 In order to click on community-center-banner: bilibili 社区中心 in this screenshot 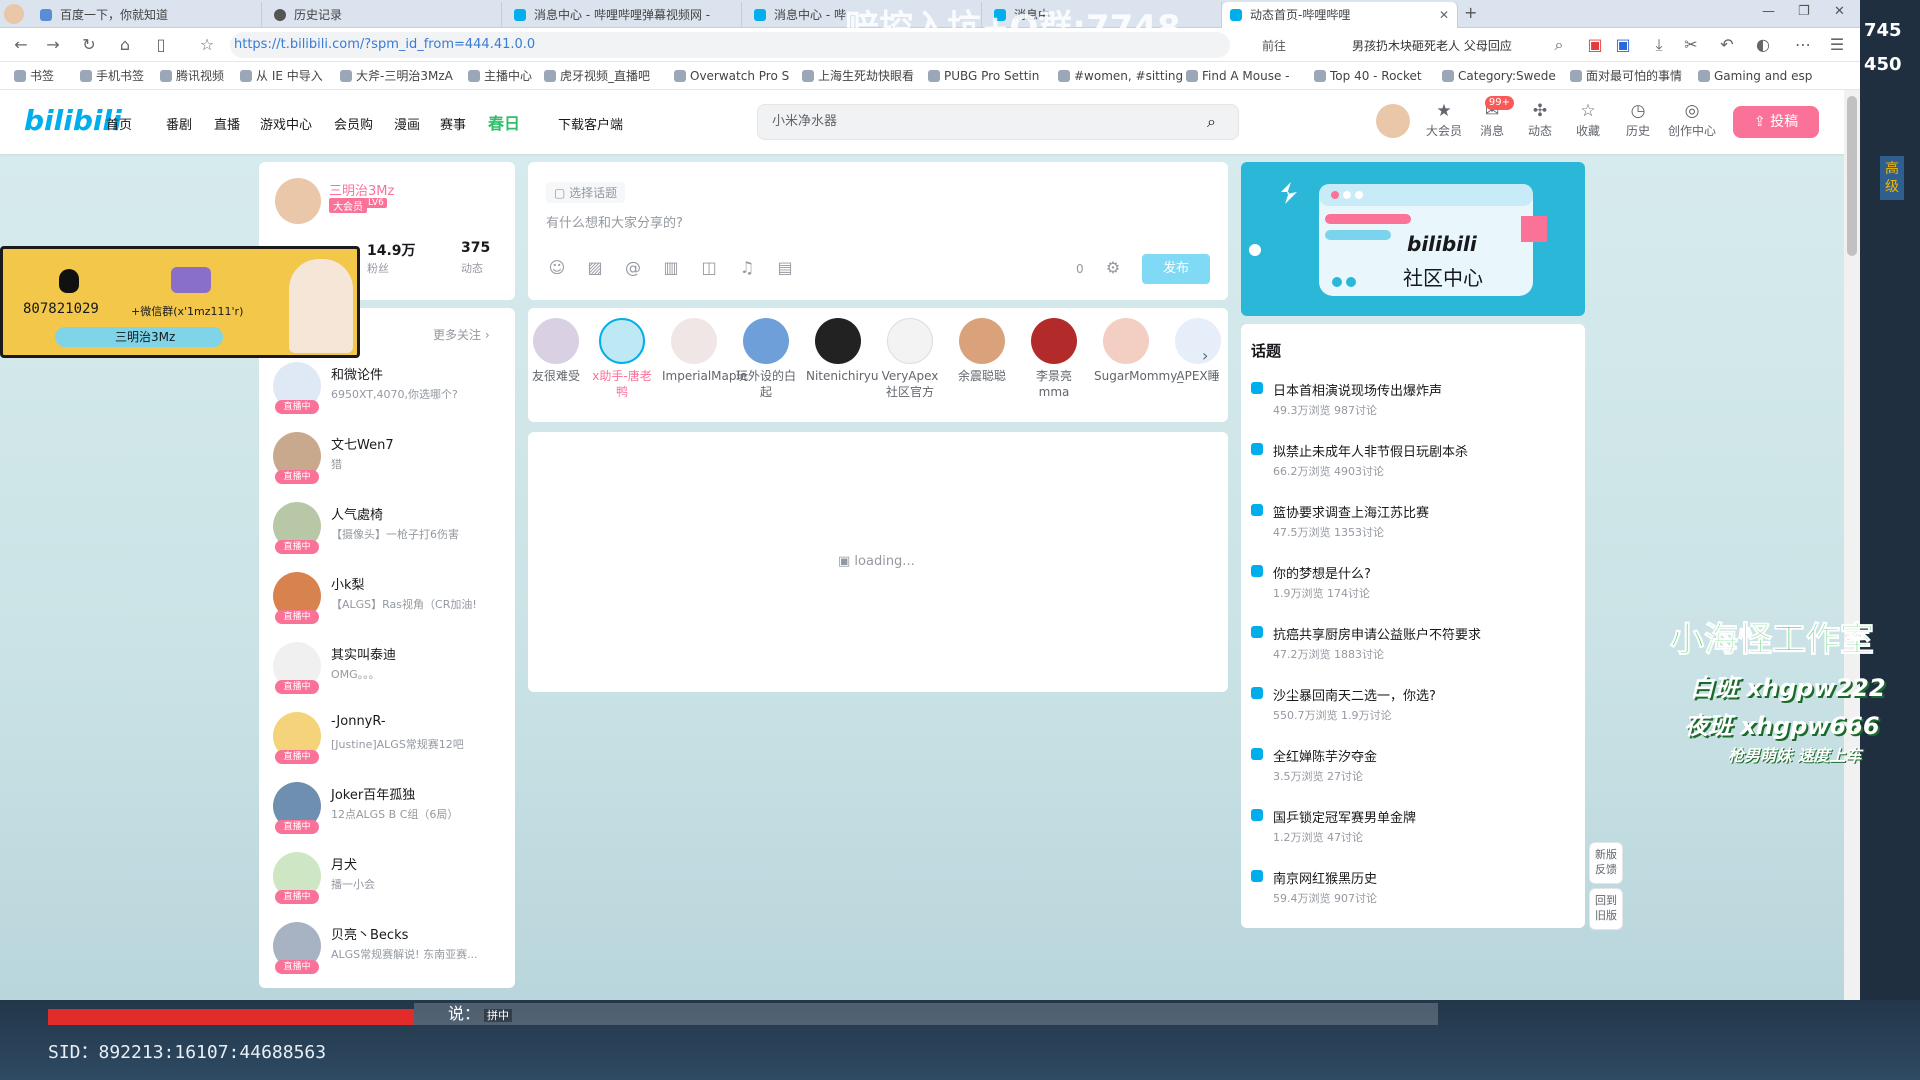, I will do `click(1413, 239)`.